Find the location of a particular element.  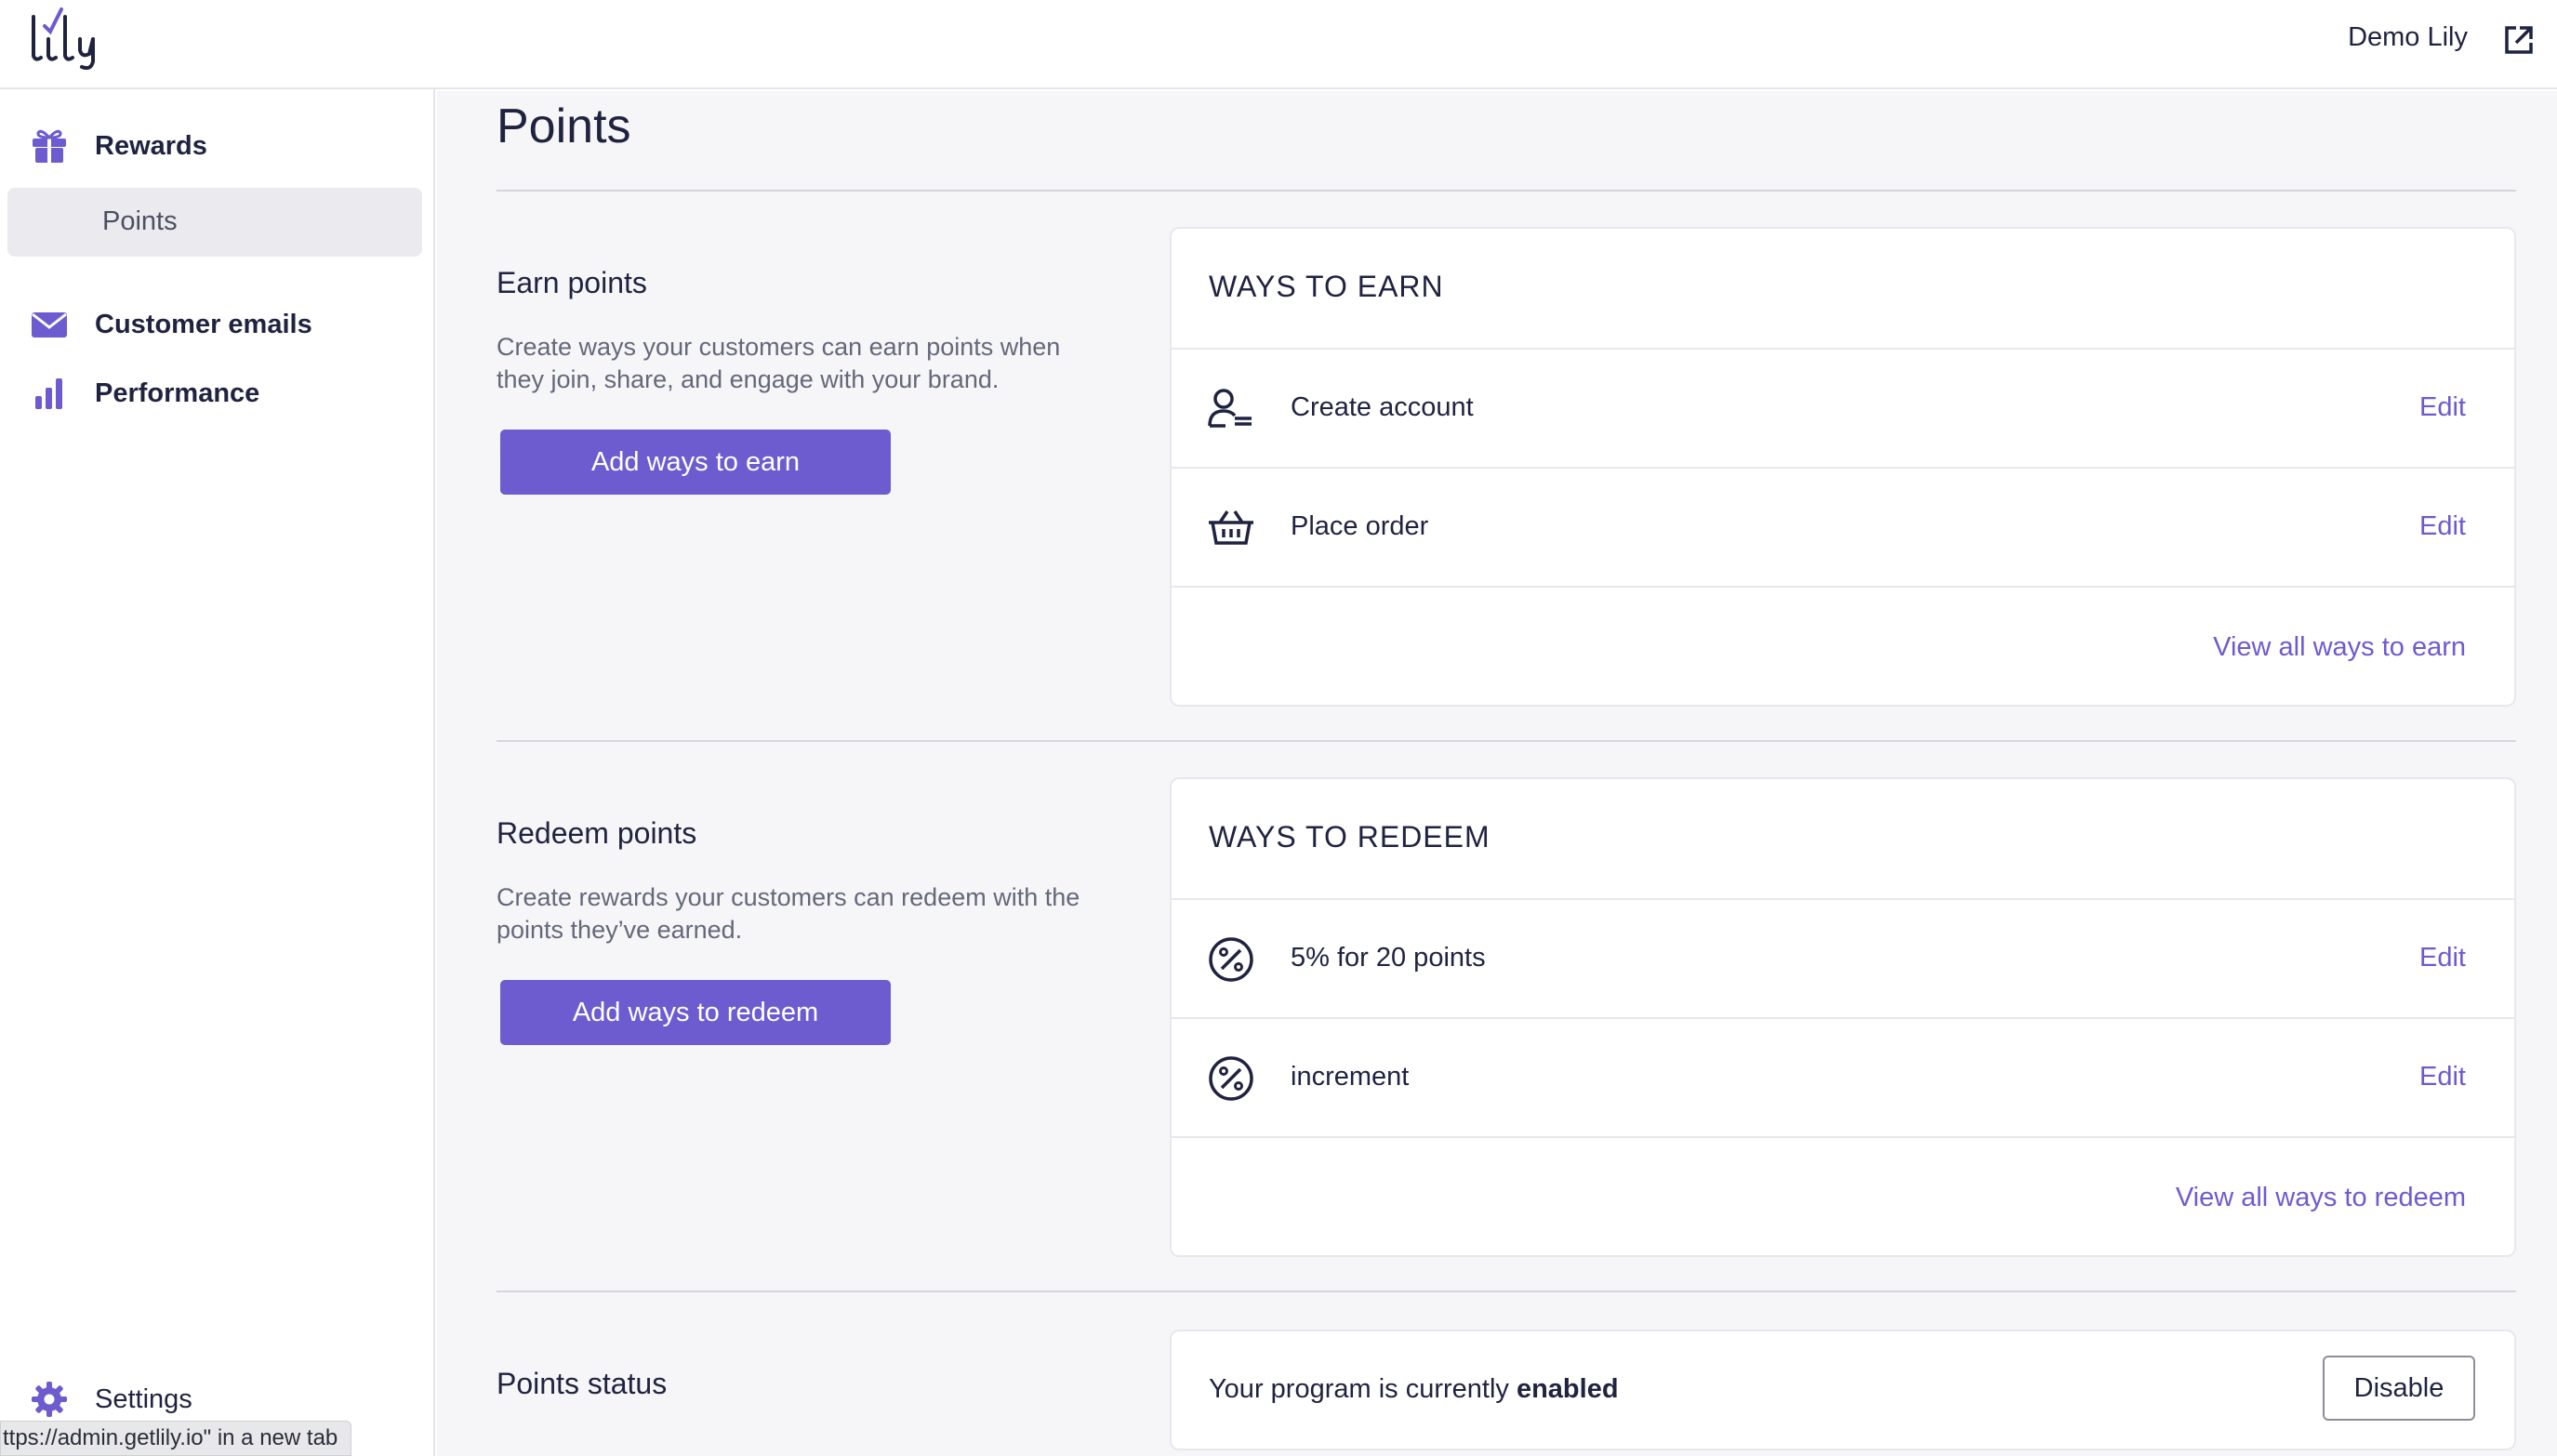

add-ways-to-redeem-button: Add ways to redeem is located at coordinates (695, 1012).